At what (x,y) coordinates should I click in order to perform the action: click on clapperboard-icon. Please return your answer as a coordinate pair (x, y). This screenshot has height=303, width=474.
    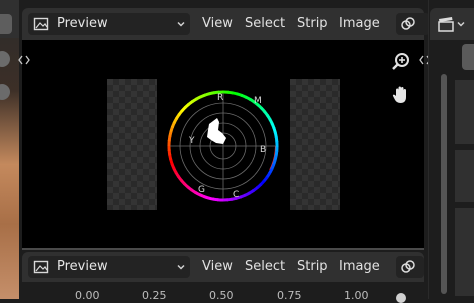
    Looking at the image, I should click on (446, 24).